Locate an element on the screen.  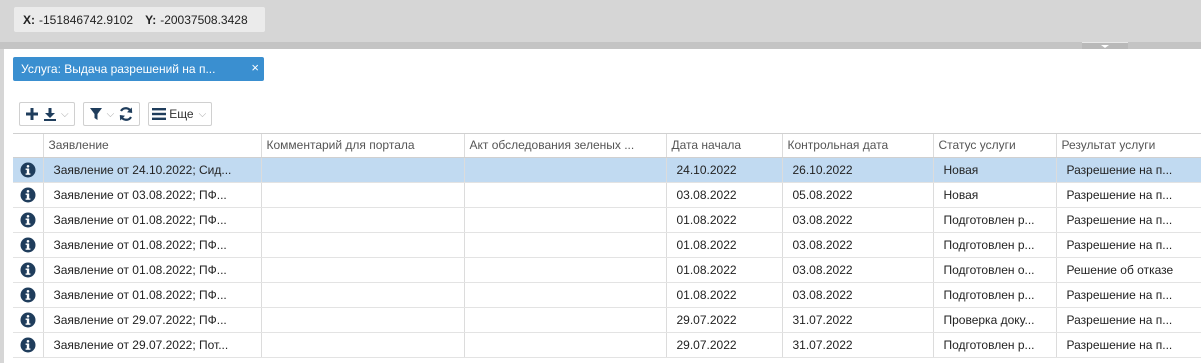
start-date-cell: 01.08.2022 is located at coordinates (724, 245).